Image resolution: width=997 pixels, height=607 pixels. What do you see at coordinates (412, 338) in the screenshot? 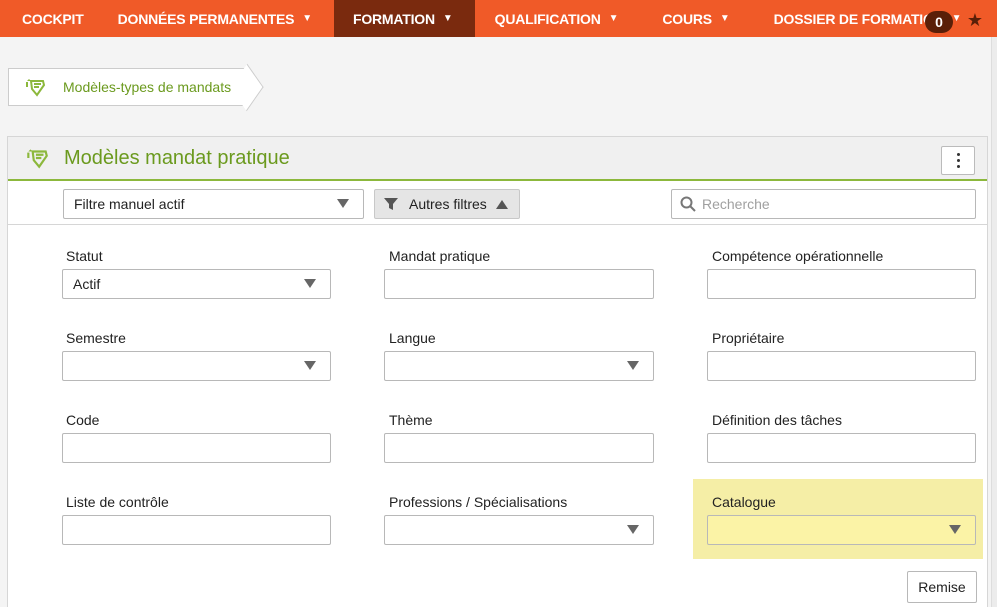
I see `langue-label: Langue` at bounding box center [412, 338].